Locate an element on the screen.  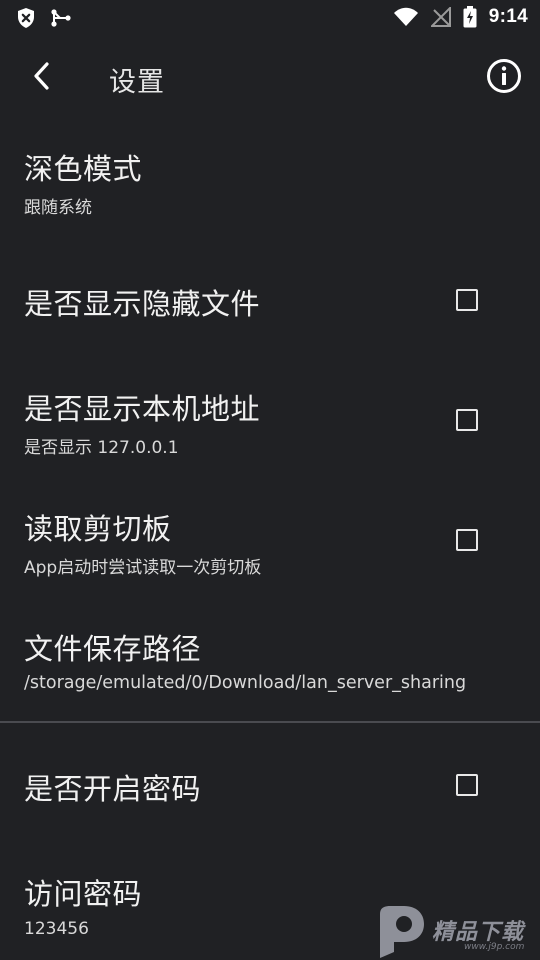
back-button is located at coordinates (42, 78).